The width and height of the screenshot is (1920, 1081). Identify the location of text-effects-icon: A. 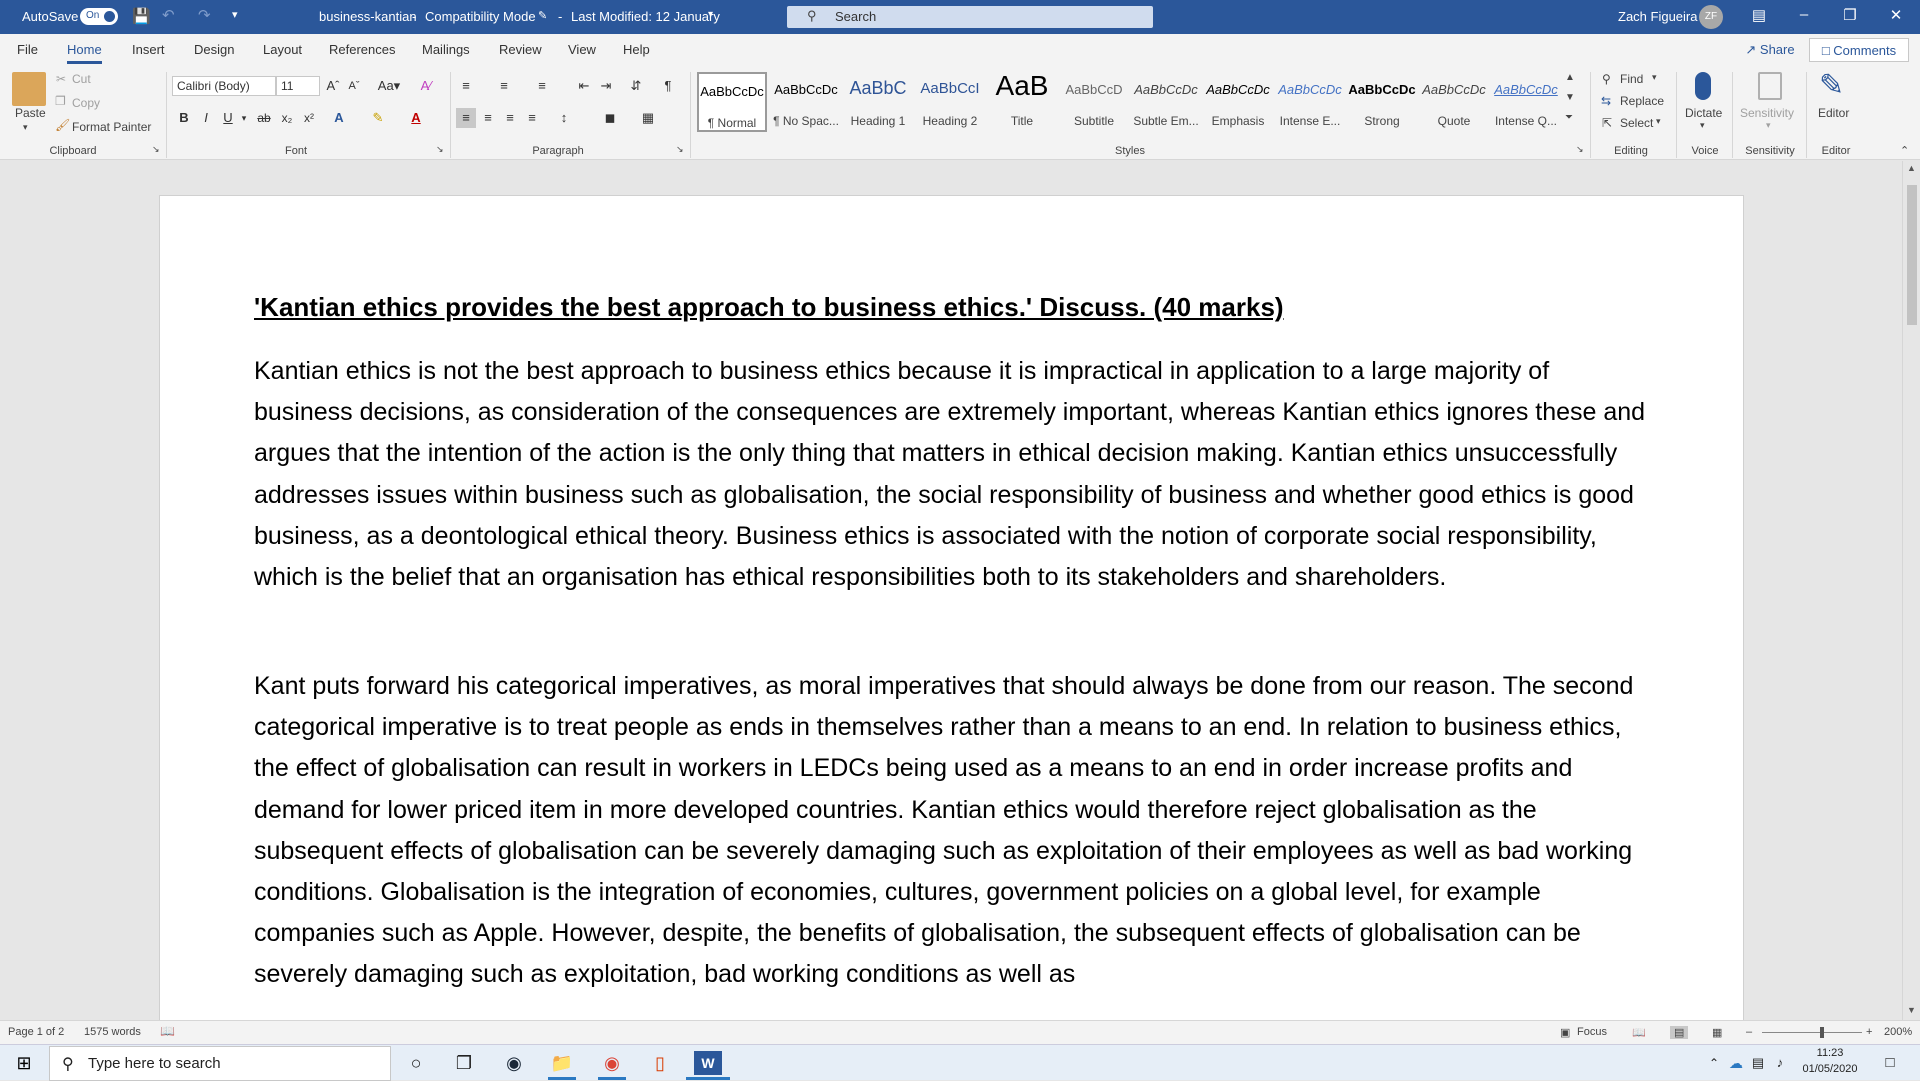
(339, 118).